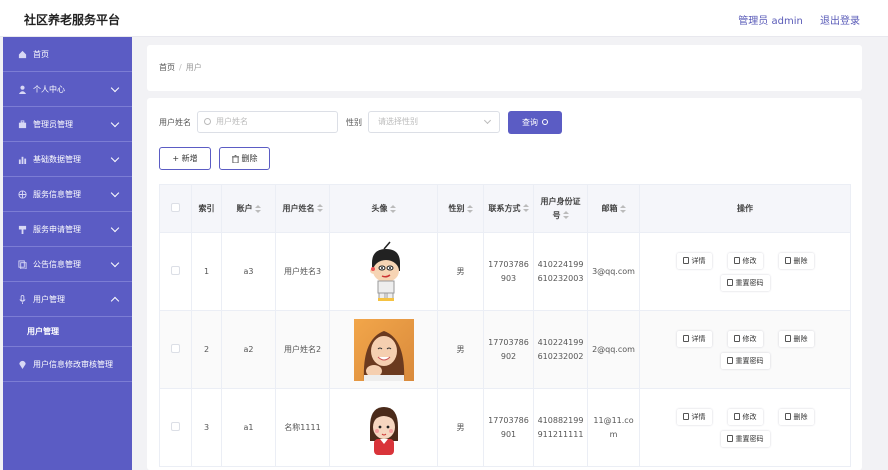  What do you see at coordinates (840, 21) in the screenshot?
I see `logout-link: 退出登录` at bounding box center [840, 21].